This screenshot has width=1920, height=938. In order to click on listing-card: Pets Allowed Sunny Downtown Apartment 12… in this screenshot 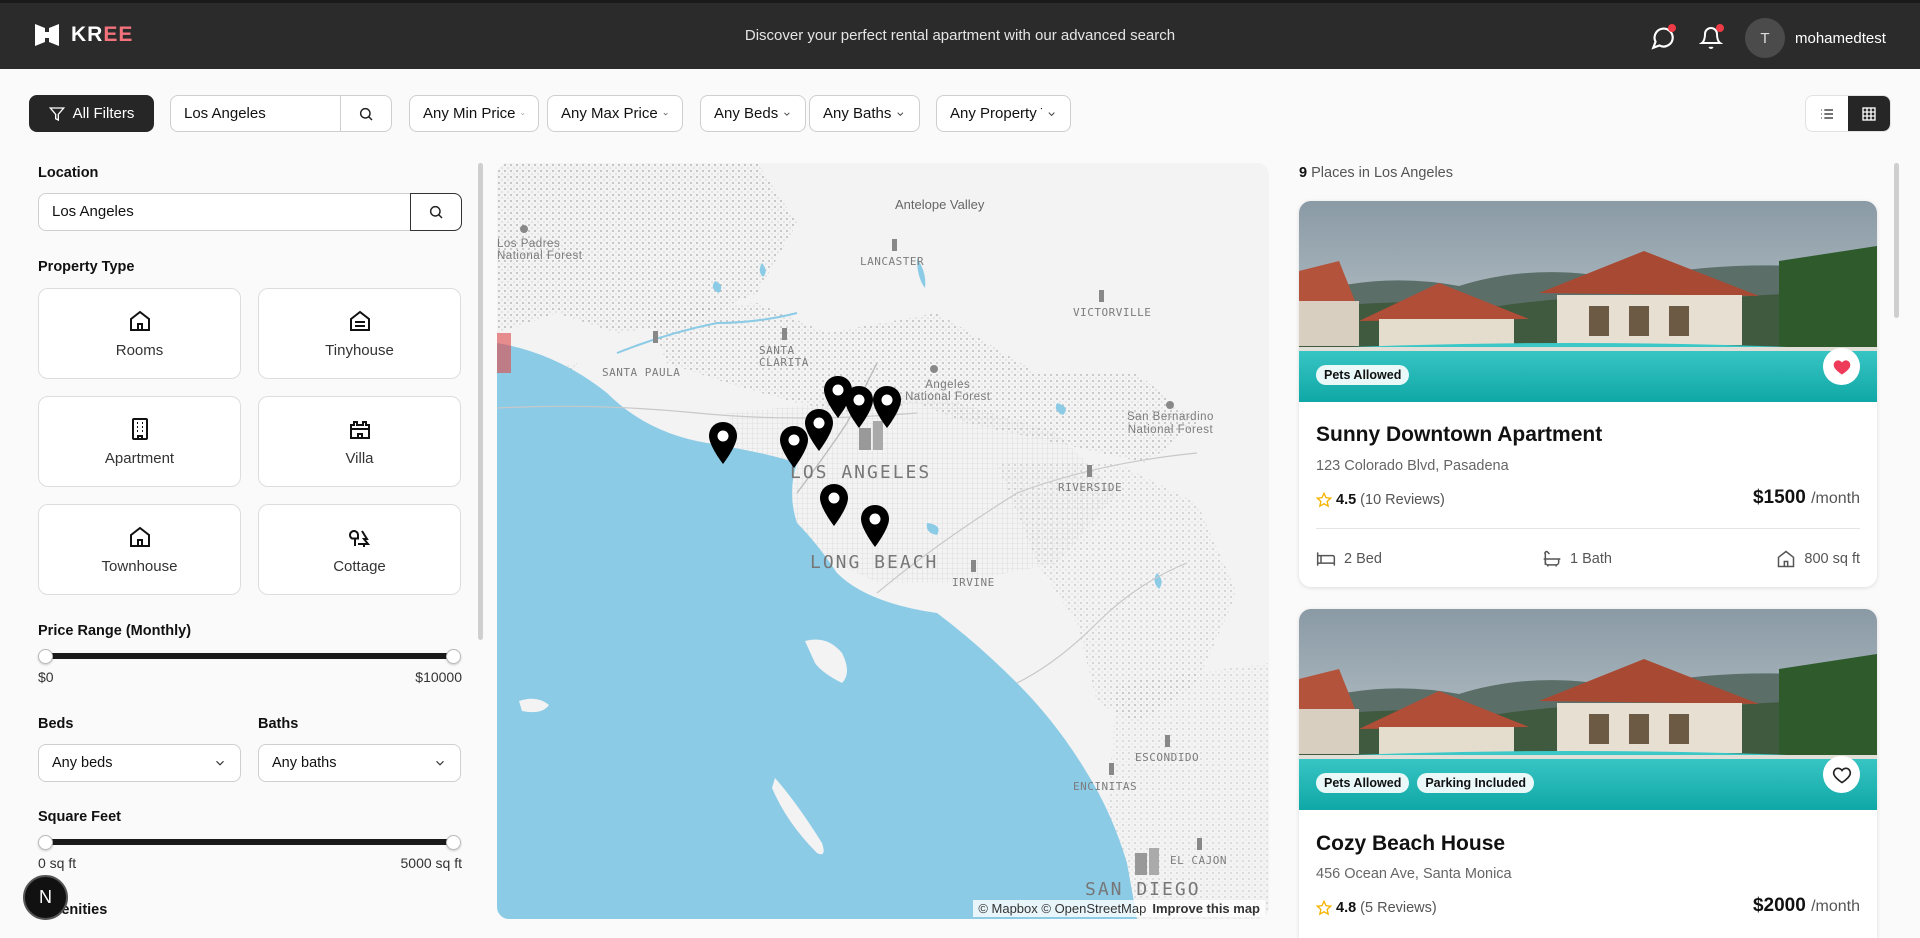, I will do `click(1588, 394)`.